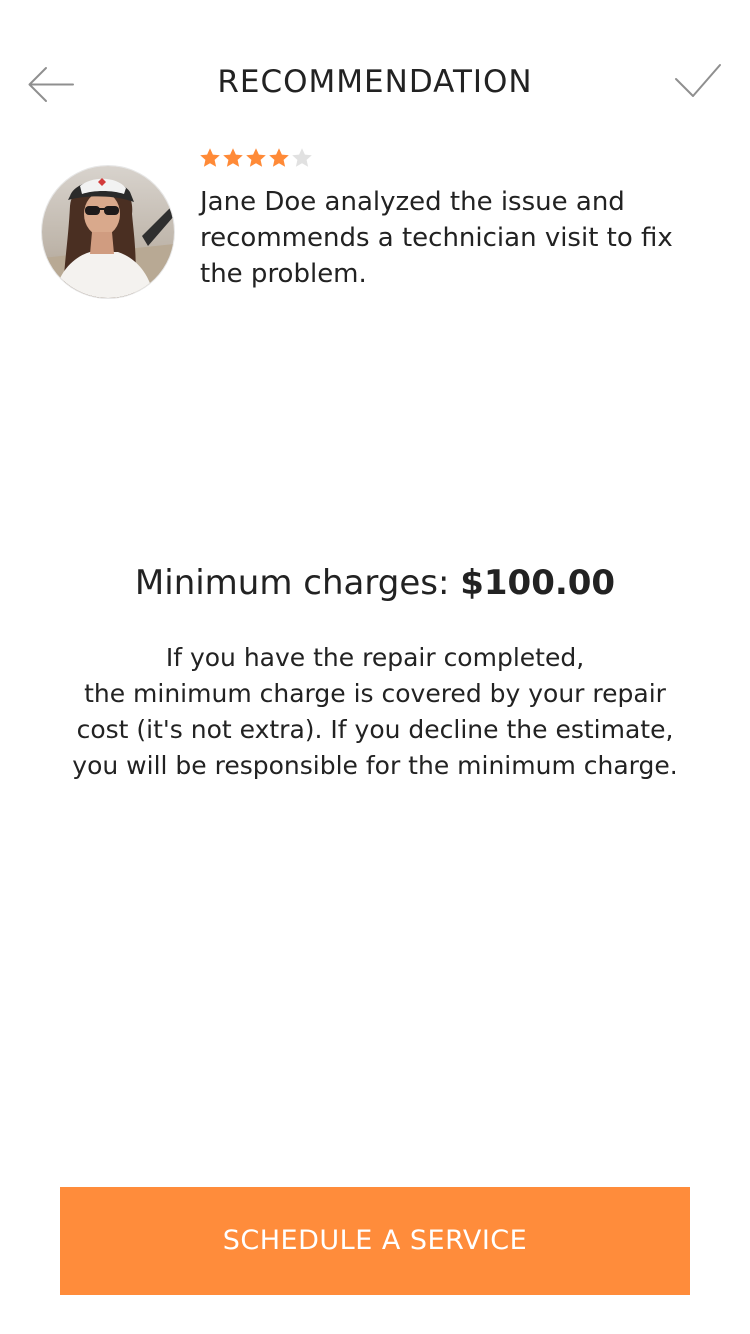 This screenshot has height=1334, width=750. I want to click on rating-stars, so click(256, 159).